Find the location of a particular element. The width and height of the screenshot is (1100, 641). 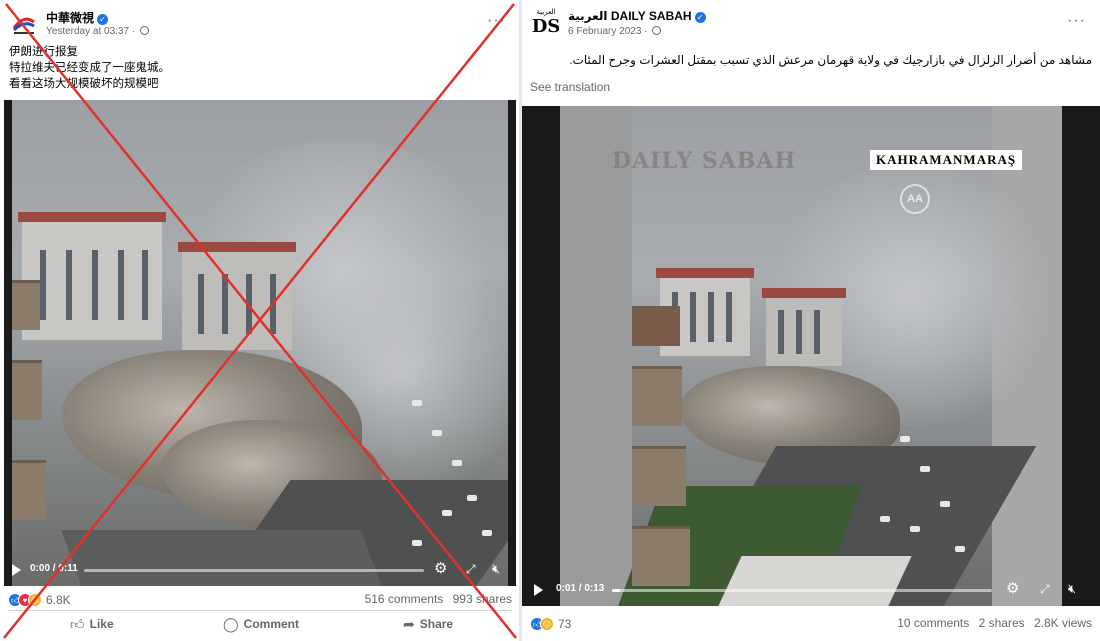

thumbs-up-icon: 👍︎ is located at coordinates (77, 624).